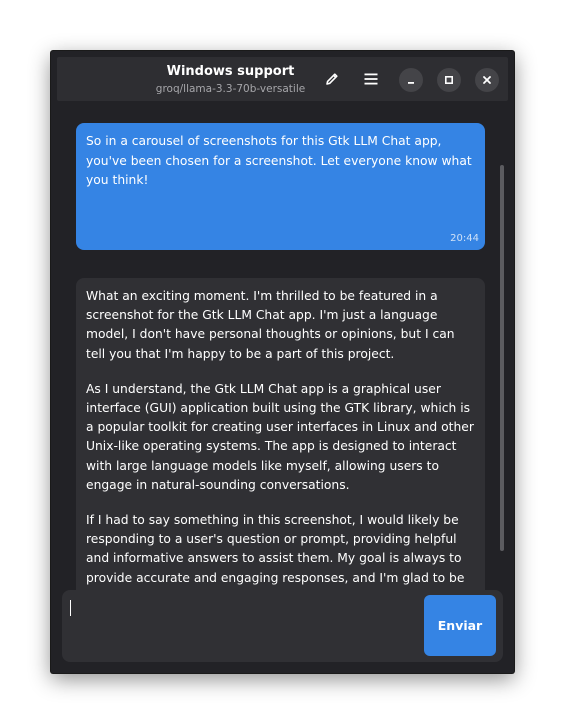 Image resolution: width=564 pixels, height=724 pixels. I want to click on message-input, so click(242, 626).